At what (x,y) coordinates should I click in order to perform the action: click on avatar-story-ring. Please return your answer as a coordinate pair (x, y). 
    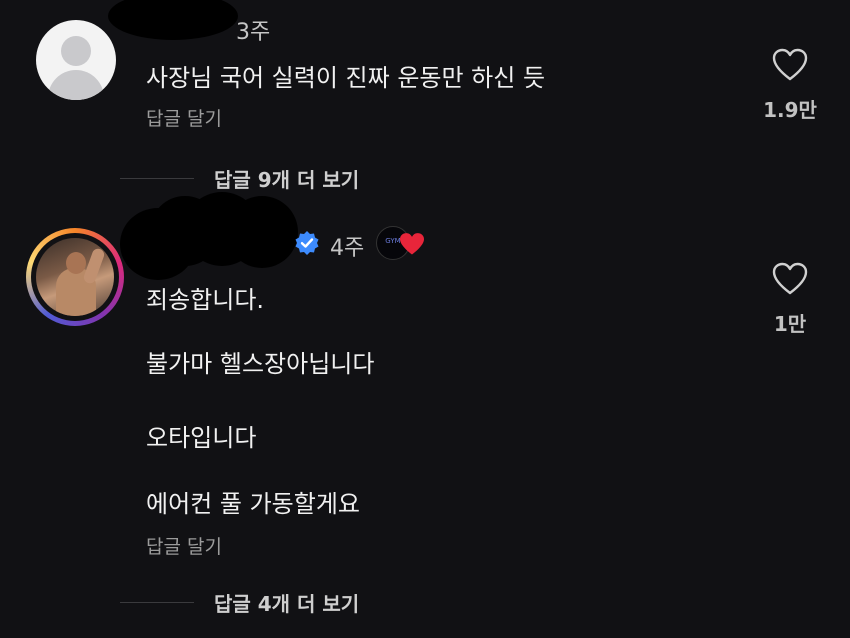
    Looking at the image, I should click on (75, 277).